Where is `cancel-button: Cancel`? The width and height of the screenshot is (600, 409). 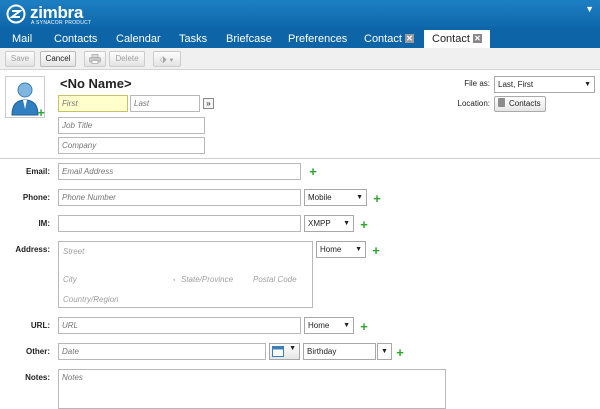 cancel-button: Cancel is located at coordinates (58, 59).